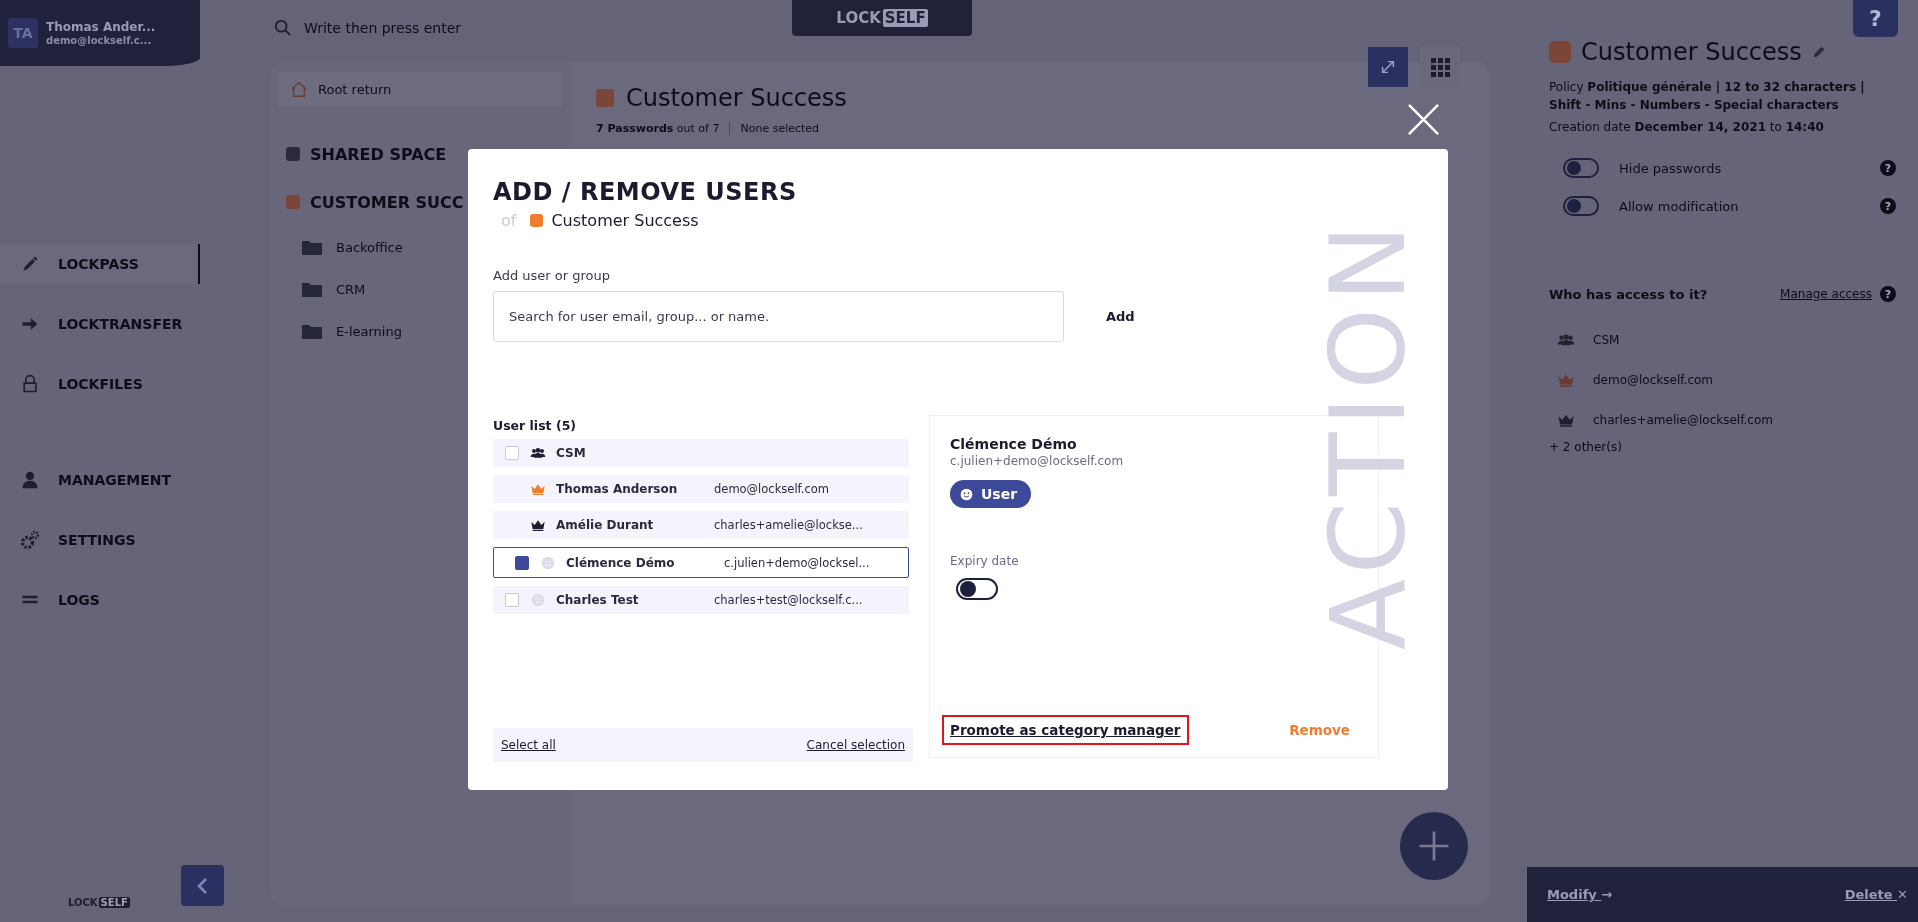  I want to click on user-email: c.julien+demo@lockself.com, so click(1037, 461).